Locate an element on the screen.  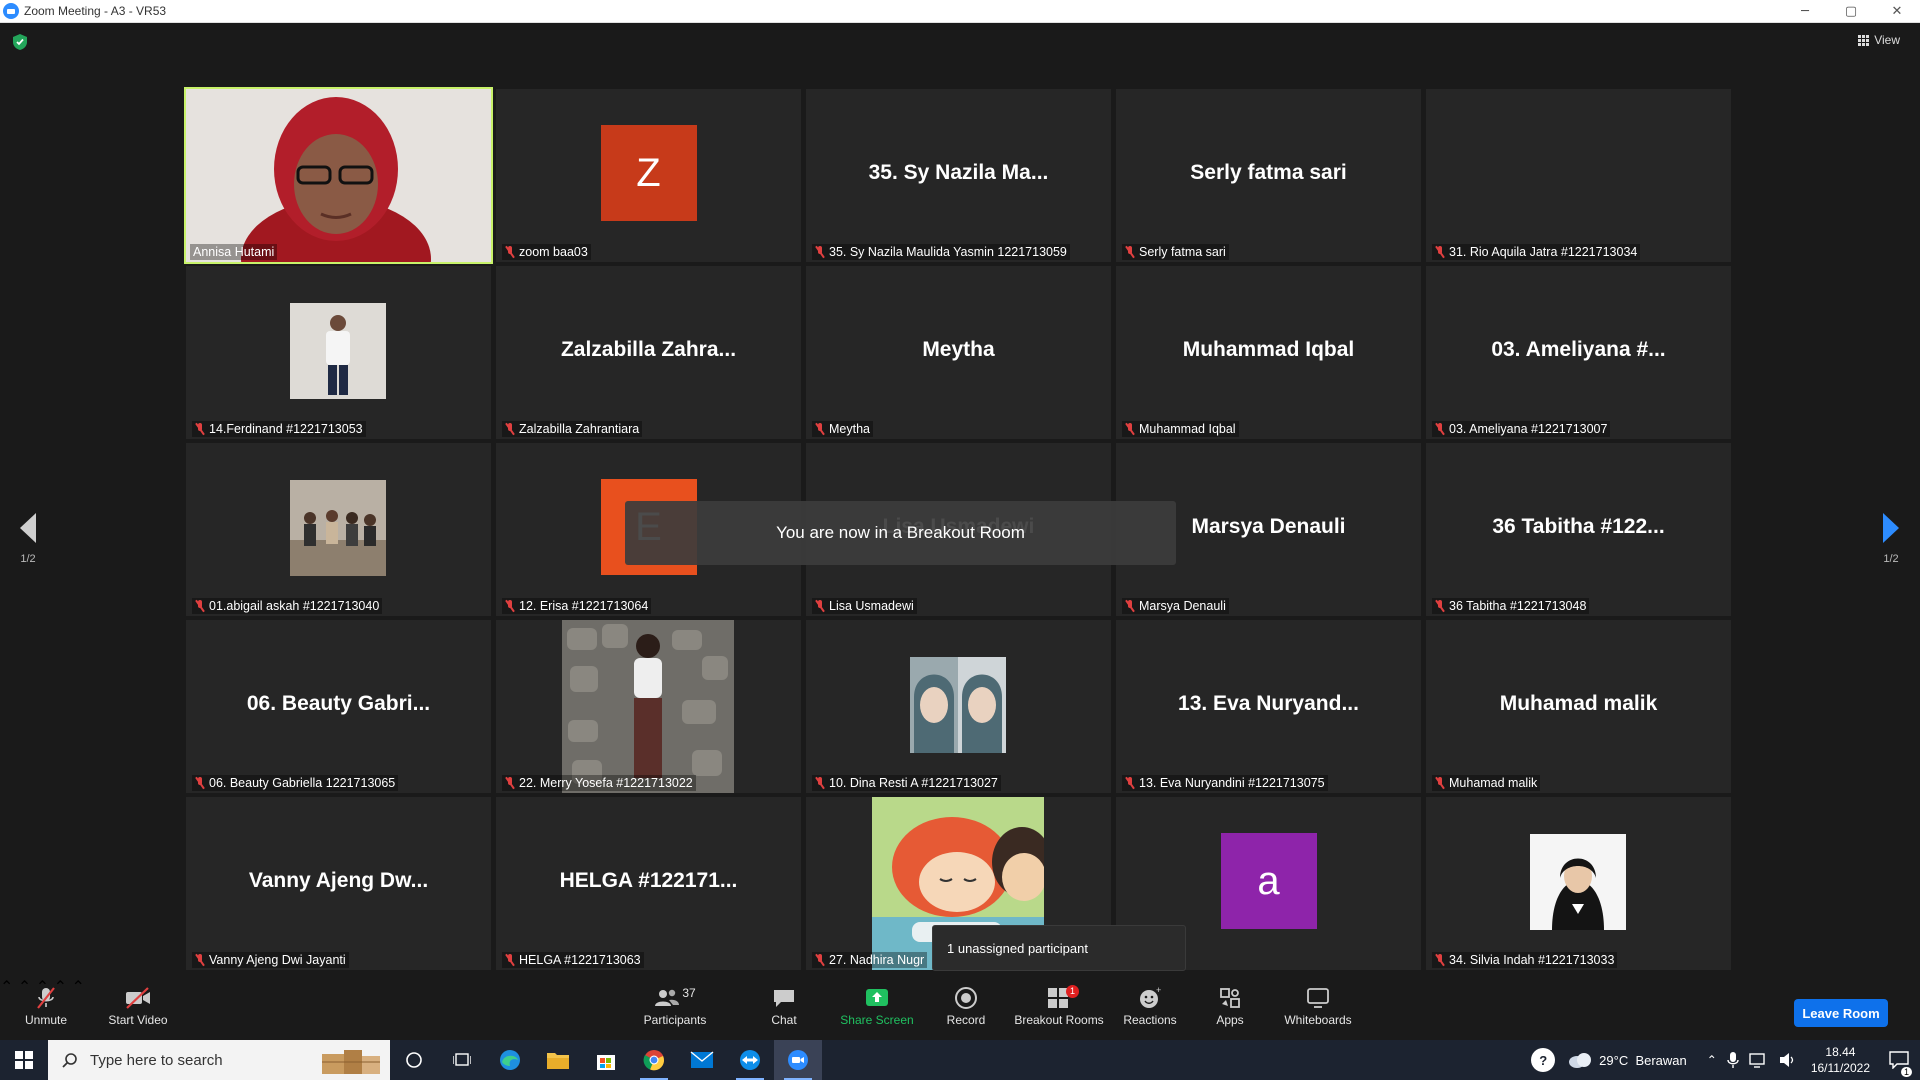
participant-tile: 36 Tabitha #122... 36 Tabitha #1221713048 is located at coordinates (1578, 529).